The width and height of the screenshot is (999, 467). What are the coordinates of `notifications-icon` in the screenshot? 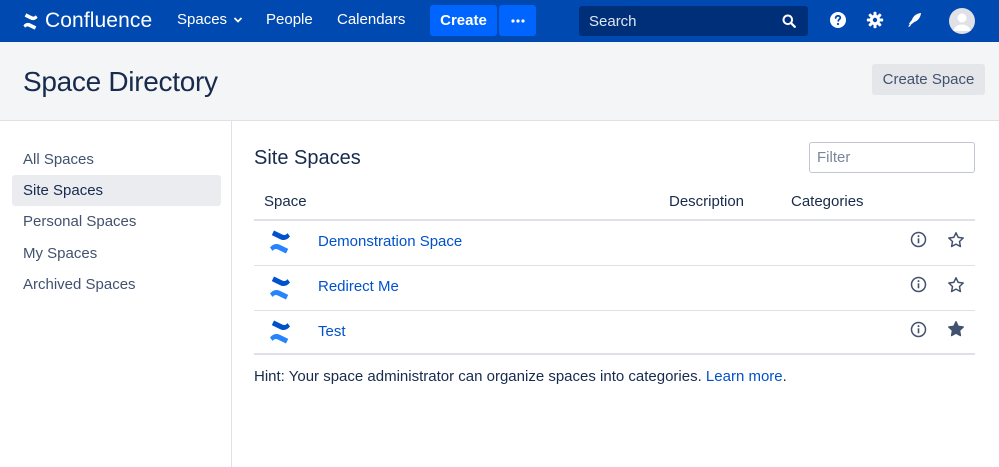 It's located at (915, 20).